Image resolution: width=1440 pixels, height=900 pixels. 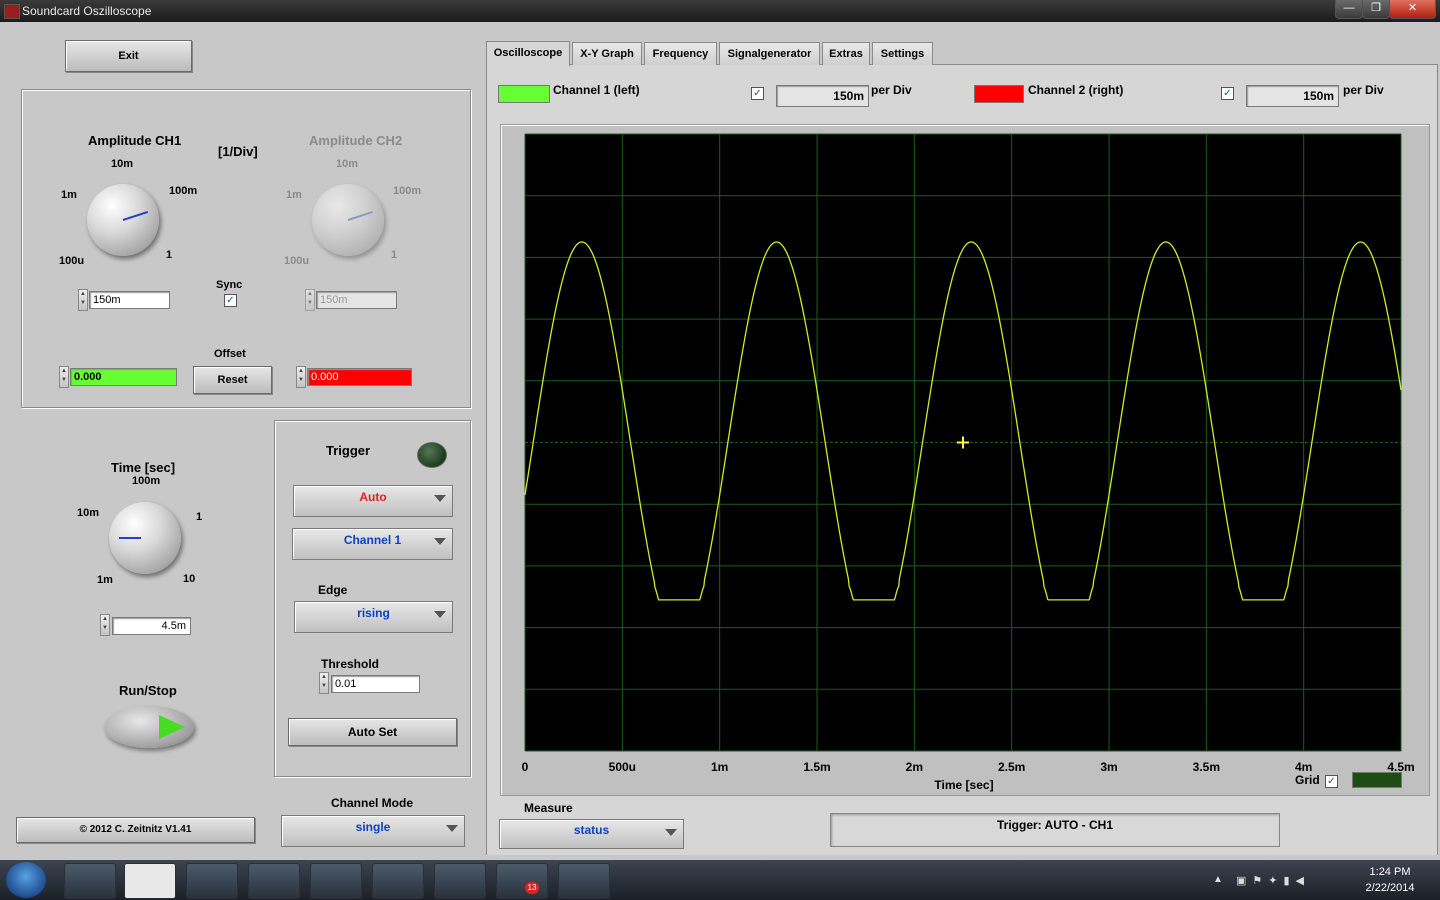 What do you see at coordinates (333, 590) in the screenshot?
I see `edge-label: Edge` at bounding box center [333, 590].